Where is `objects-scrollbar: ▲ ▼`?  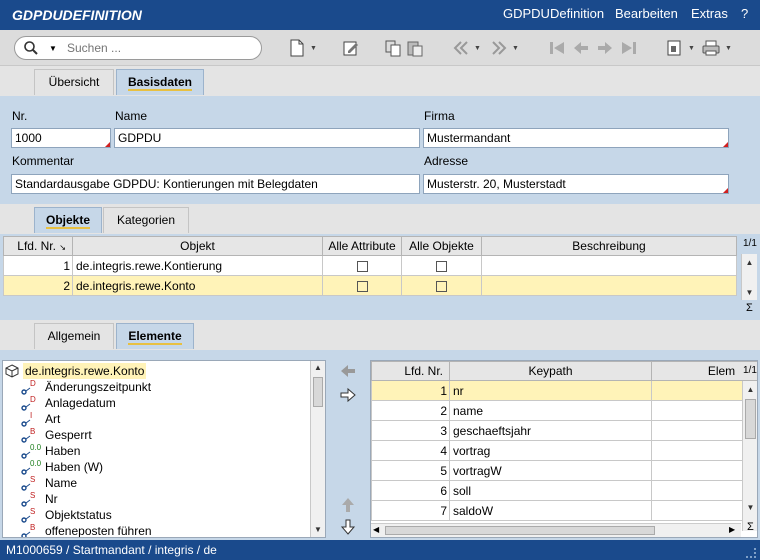 objects-scrollbar: ▲ ▼ is located at coordinates (749, 277).